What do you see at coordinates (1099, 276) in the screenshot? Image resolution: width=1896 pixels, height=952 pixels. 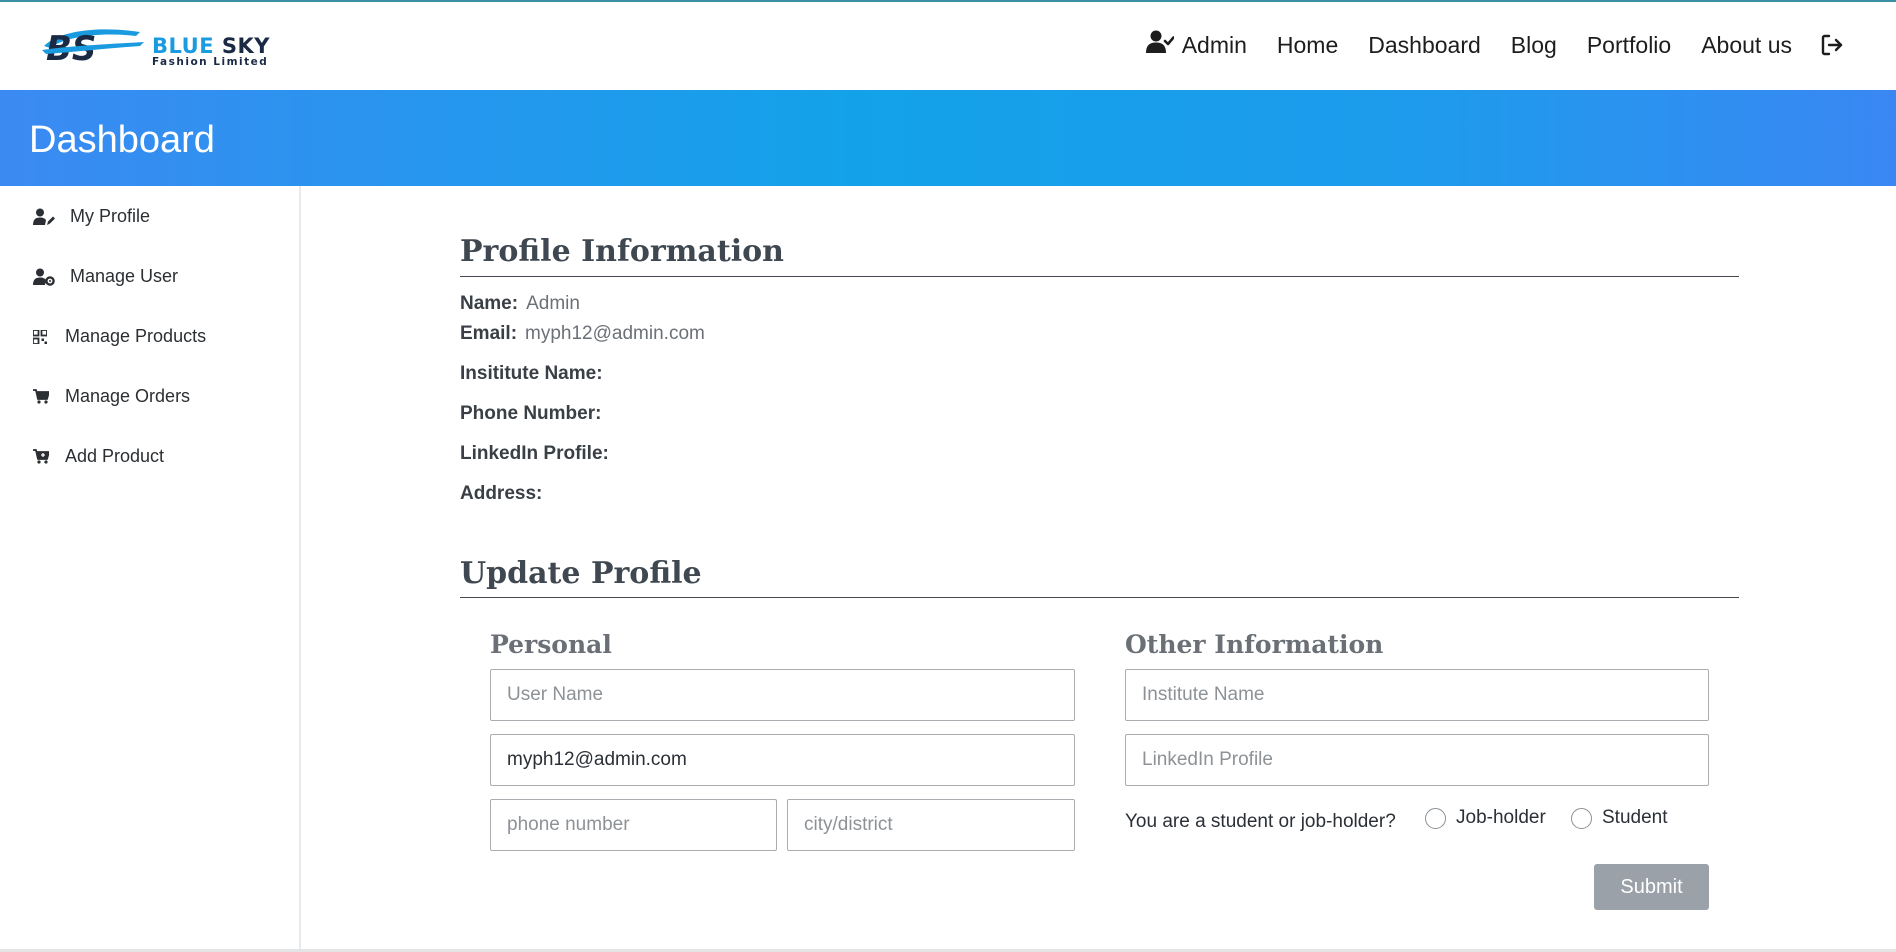 I see `profile-heading-divider` at bounding box center [1099, 276].